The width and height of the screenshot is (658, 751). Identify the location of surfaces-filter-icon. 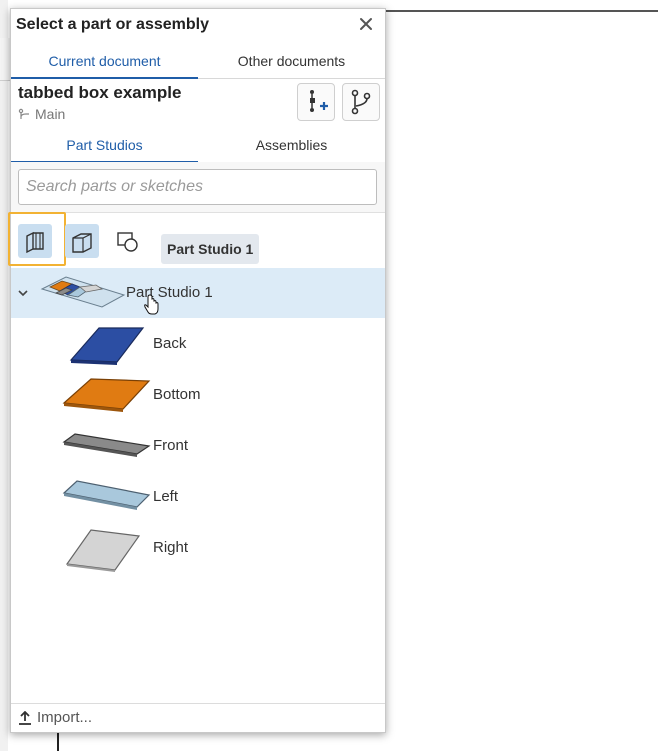
(82, 243).